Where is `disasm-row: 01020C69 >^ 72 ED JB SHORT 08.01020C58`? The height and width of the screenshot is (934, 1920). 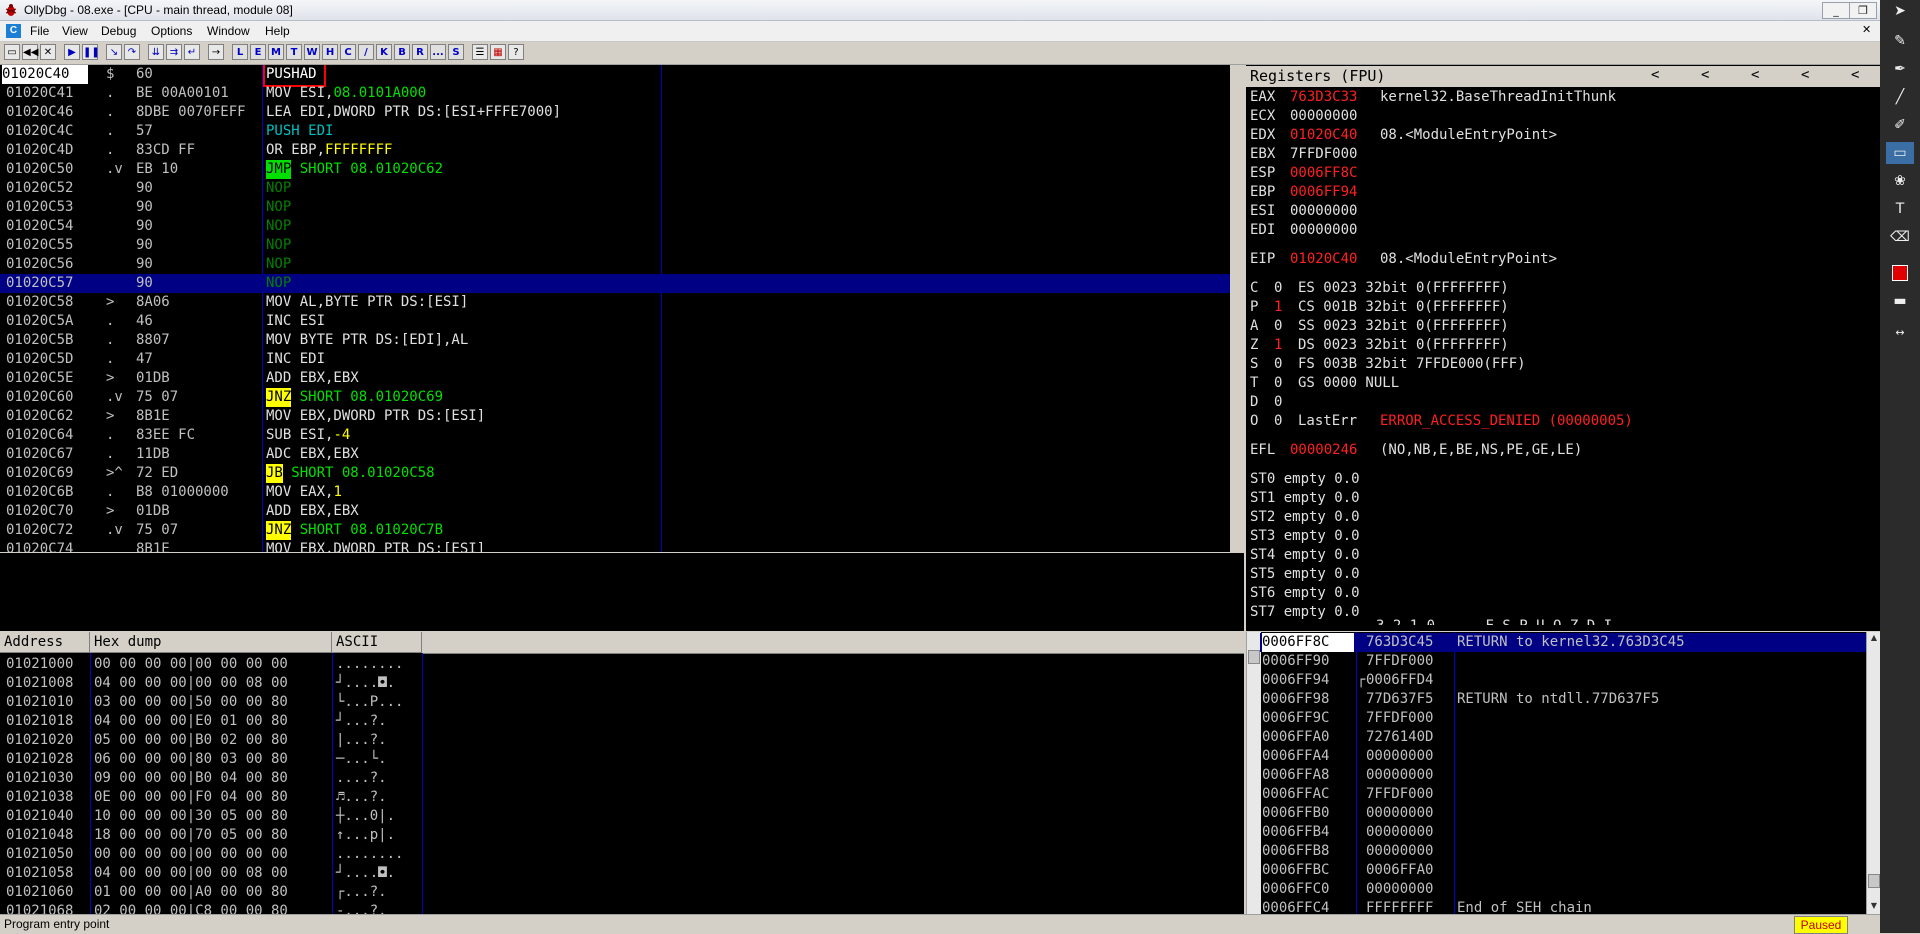
disasm-row: 01020C69 >^ 72 ED JB SHORT 08.01020C58 is located at coordinates (615, 473).